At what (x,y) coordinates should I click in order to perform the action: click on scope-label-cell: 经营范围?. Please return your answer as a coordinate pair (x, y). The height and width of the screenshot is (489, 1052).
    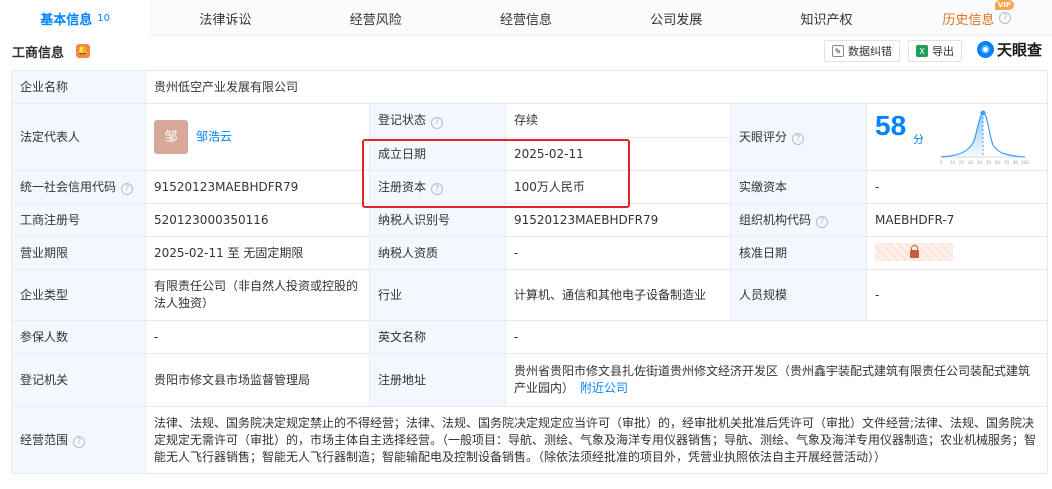
    Looking at the image, I should click on (78, 440).